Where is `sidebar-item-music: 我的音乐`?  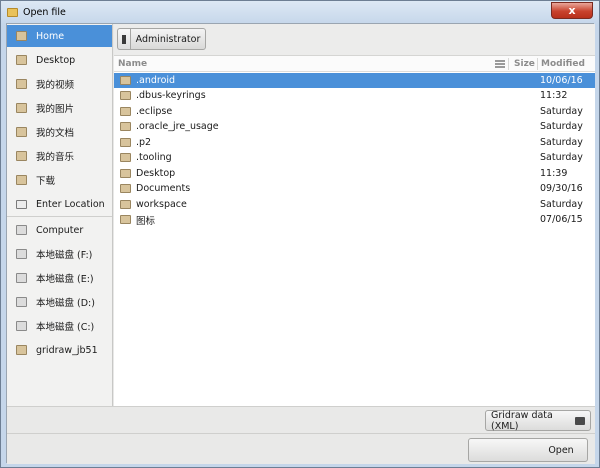 sidebar-item-music: 我的音乐 is located at coordinates (59, 156).